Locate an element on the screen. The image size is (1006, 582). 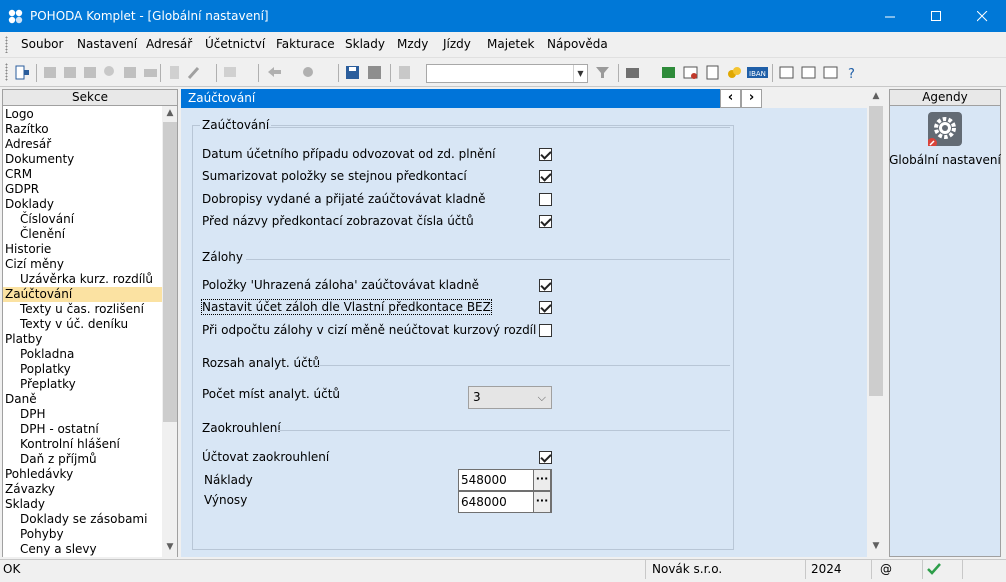
copy-record-icon is located at coordinates (70, 72).